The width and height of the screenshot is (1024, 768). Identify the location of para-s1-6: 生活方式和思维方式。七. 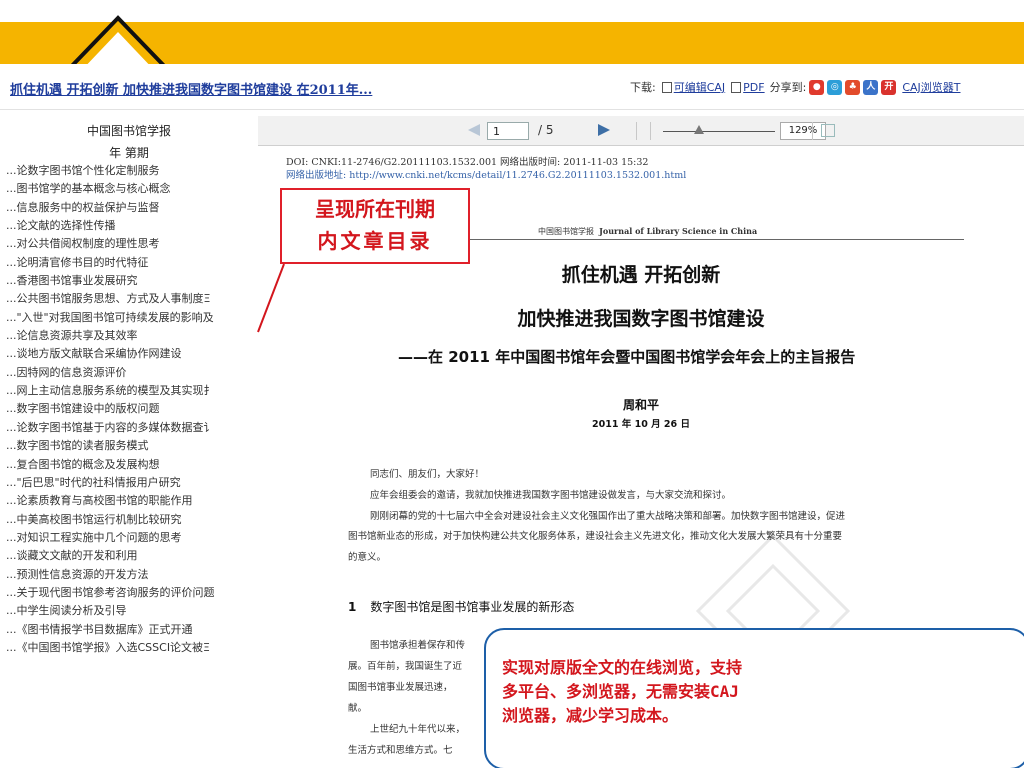
(400, 750).